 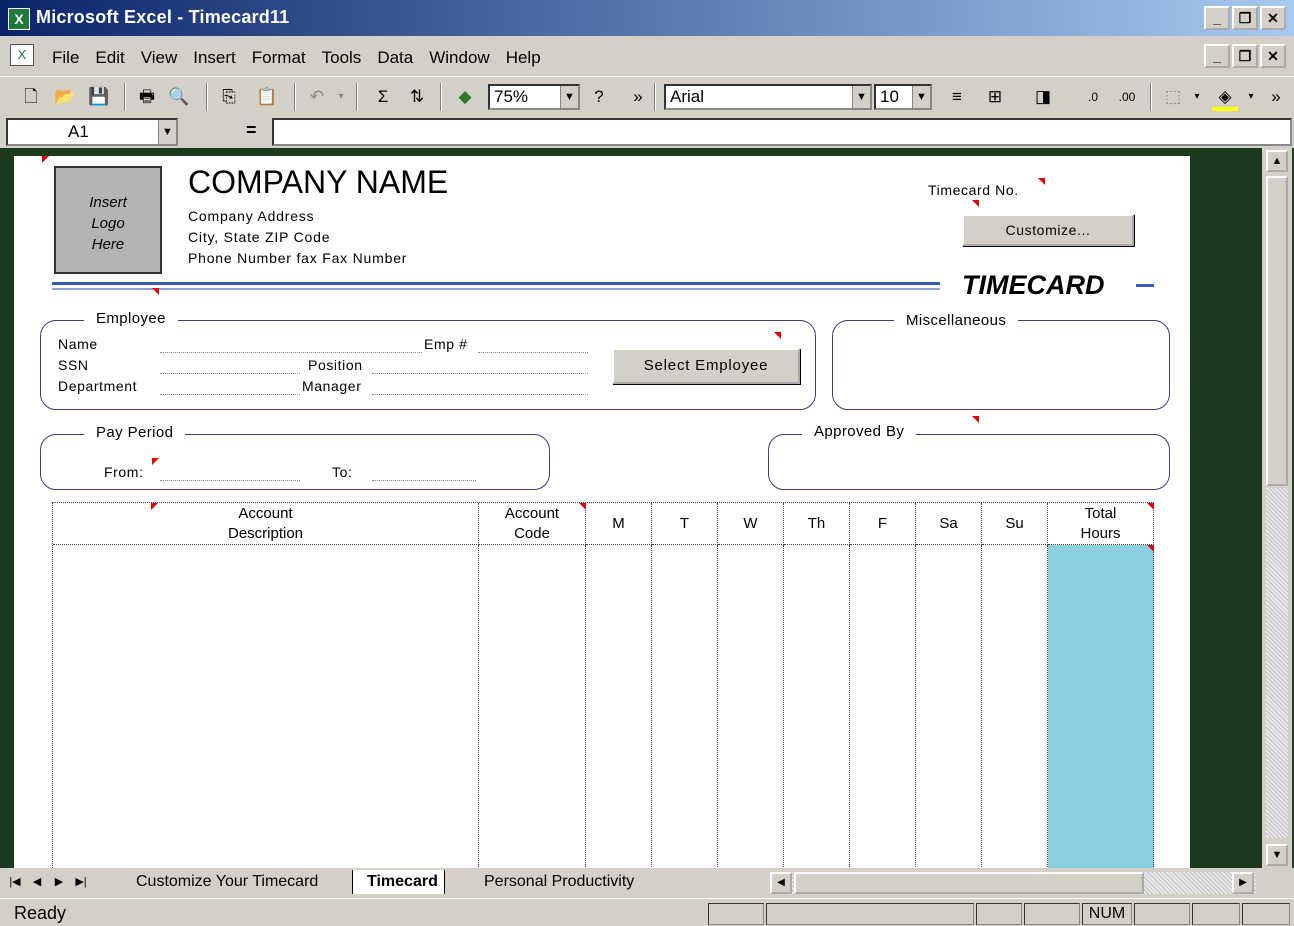 I want to click on scroll-up-icon: ▲, so click(x=1277, y=161).